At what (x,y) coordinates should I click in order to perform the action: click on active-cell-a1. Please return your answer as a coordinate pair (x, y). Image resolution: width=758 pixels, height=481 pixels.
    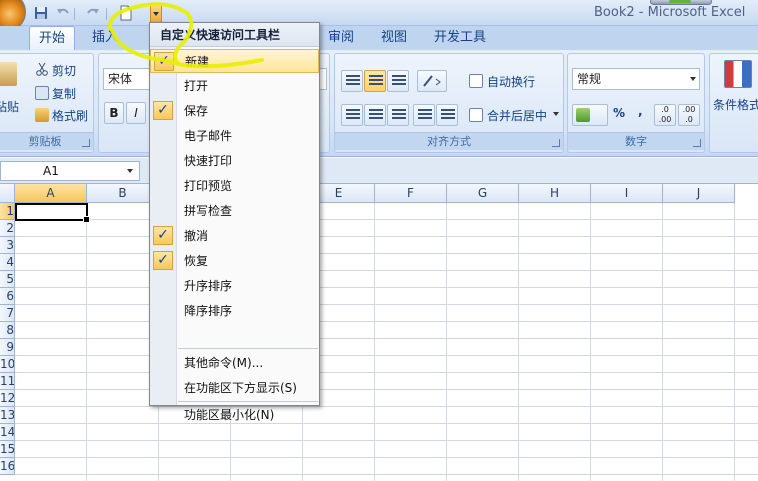
    Looking at the image, I should click on (52, 213).